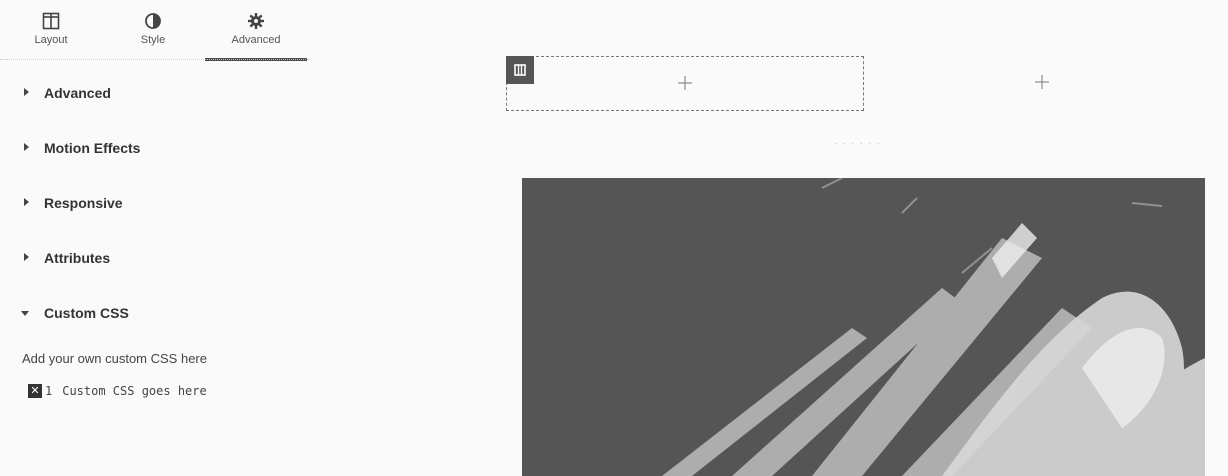  Describe the element at coordinates (155, 60) in the screenshot. I see `tabs-divider` at that location.